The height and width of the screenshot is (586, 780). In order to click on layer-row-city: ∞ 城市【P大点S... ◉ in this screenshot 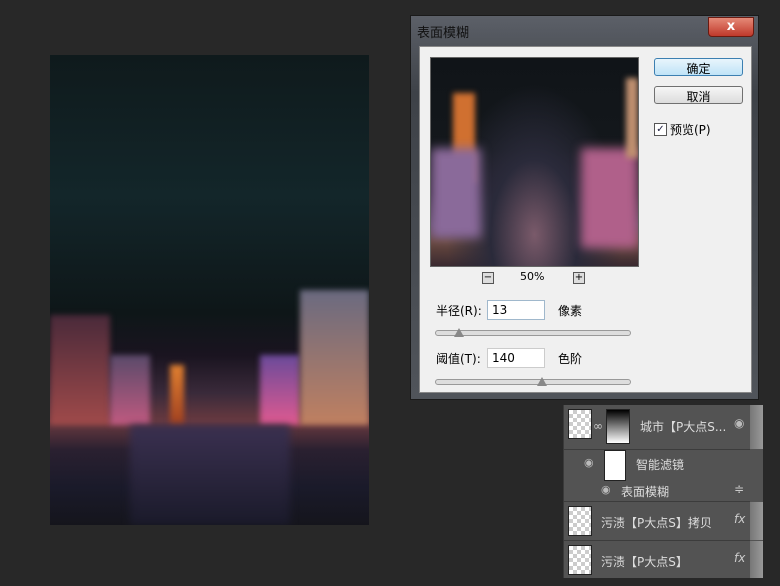, I will do `click(657, 427)`.